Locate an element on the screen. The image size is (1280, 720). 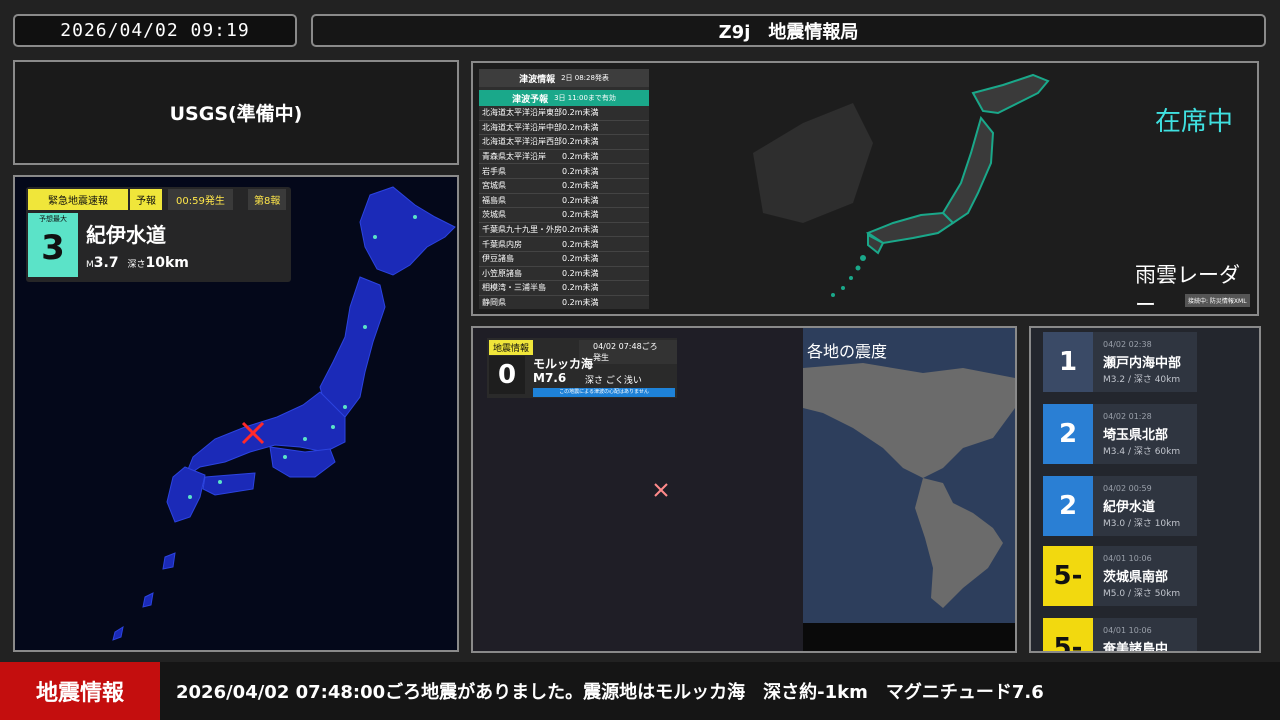
app-title-bar: Z9j 地震情報局 is located at coordinates (788, 30).